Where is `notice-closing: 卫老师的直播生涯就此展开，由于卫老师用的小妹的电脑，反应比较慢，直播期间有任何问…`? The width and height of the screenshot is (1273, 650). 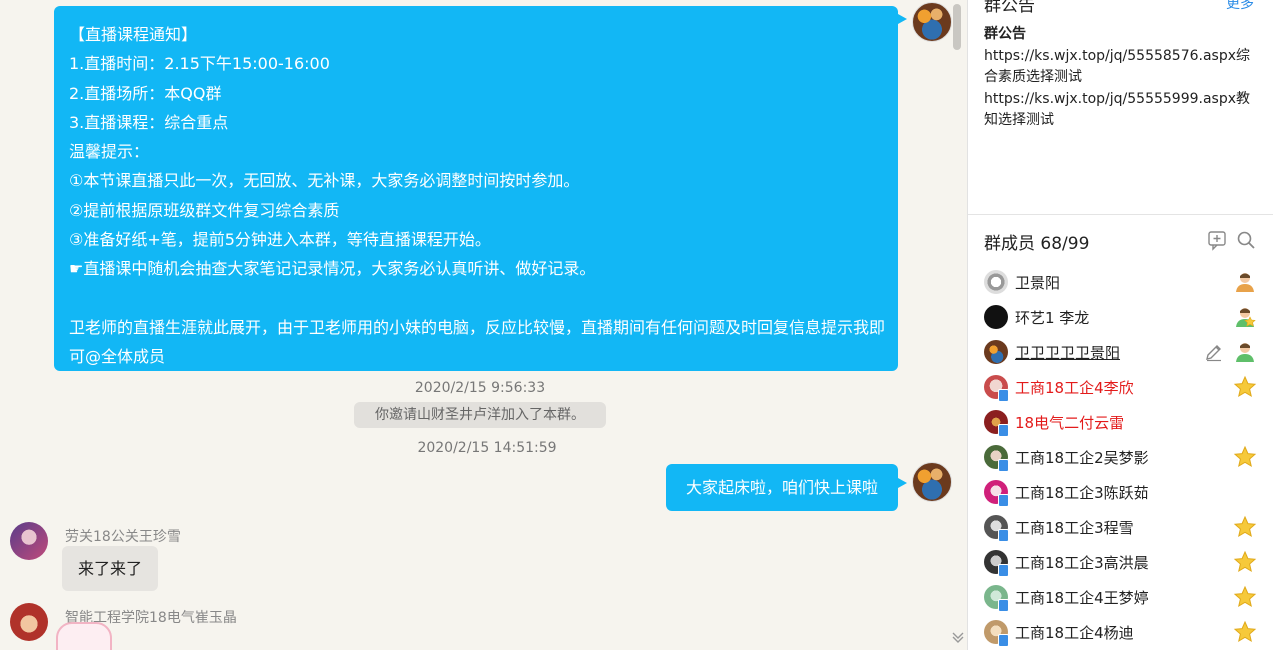 notice-closing: 卫老师的直播生涯就此展开，由于卫老师用的小妹的电脑，反应比较慢，直播期间有任何问… is located at coordinates (477, 342).